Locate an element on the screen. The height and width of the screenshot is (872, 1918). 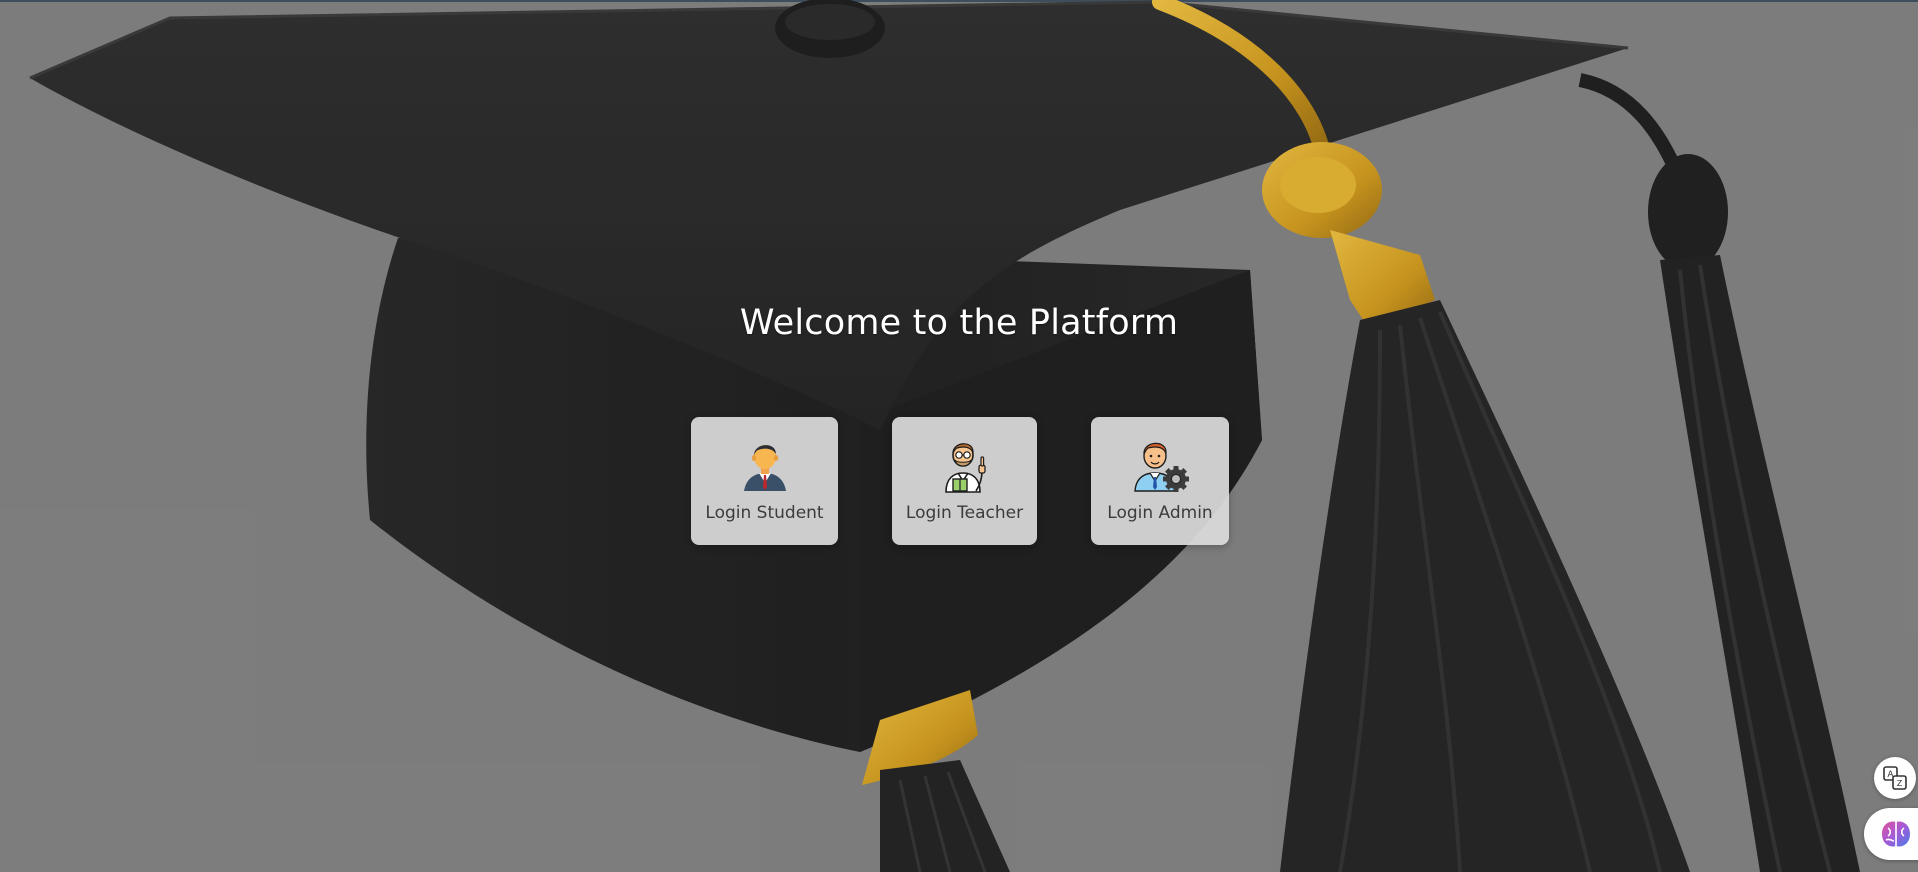
translate-icon: A Z is located at coordinates (1895, 778).